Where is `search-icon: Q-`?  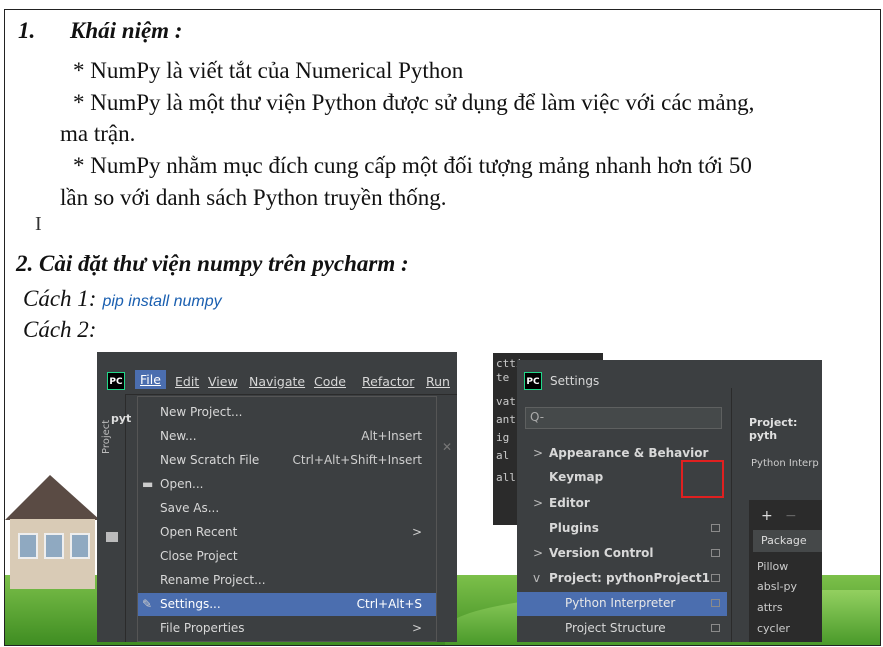
search-icon: Q- is located at coordinates (537, 417).